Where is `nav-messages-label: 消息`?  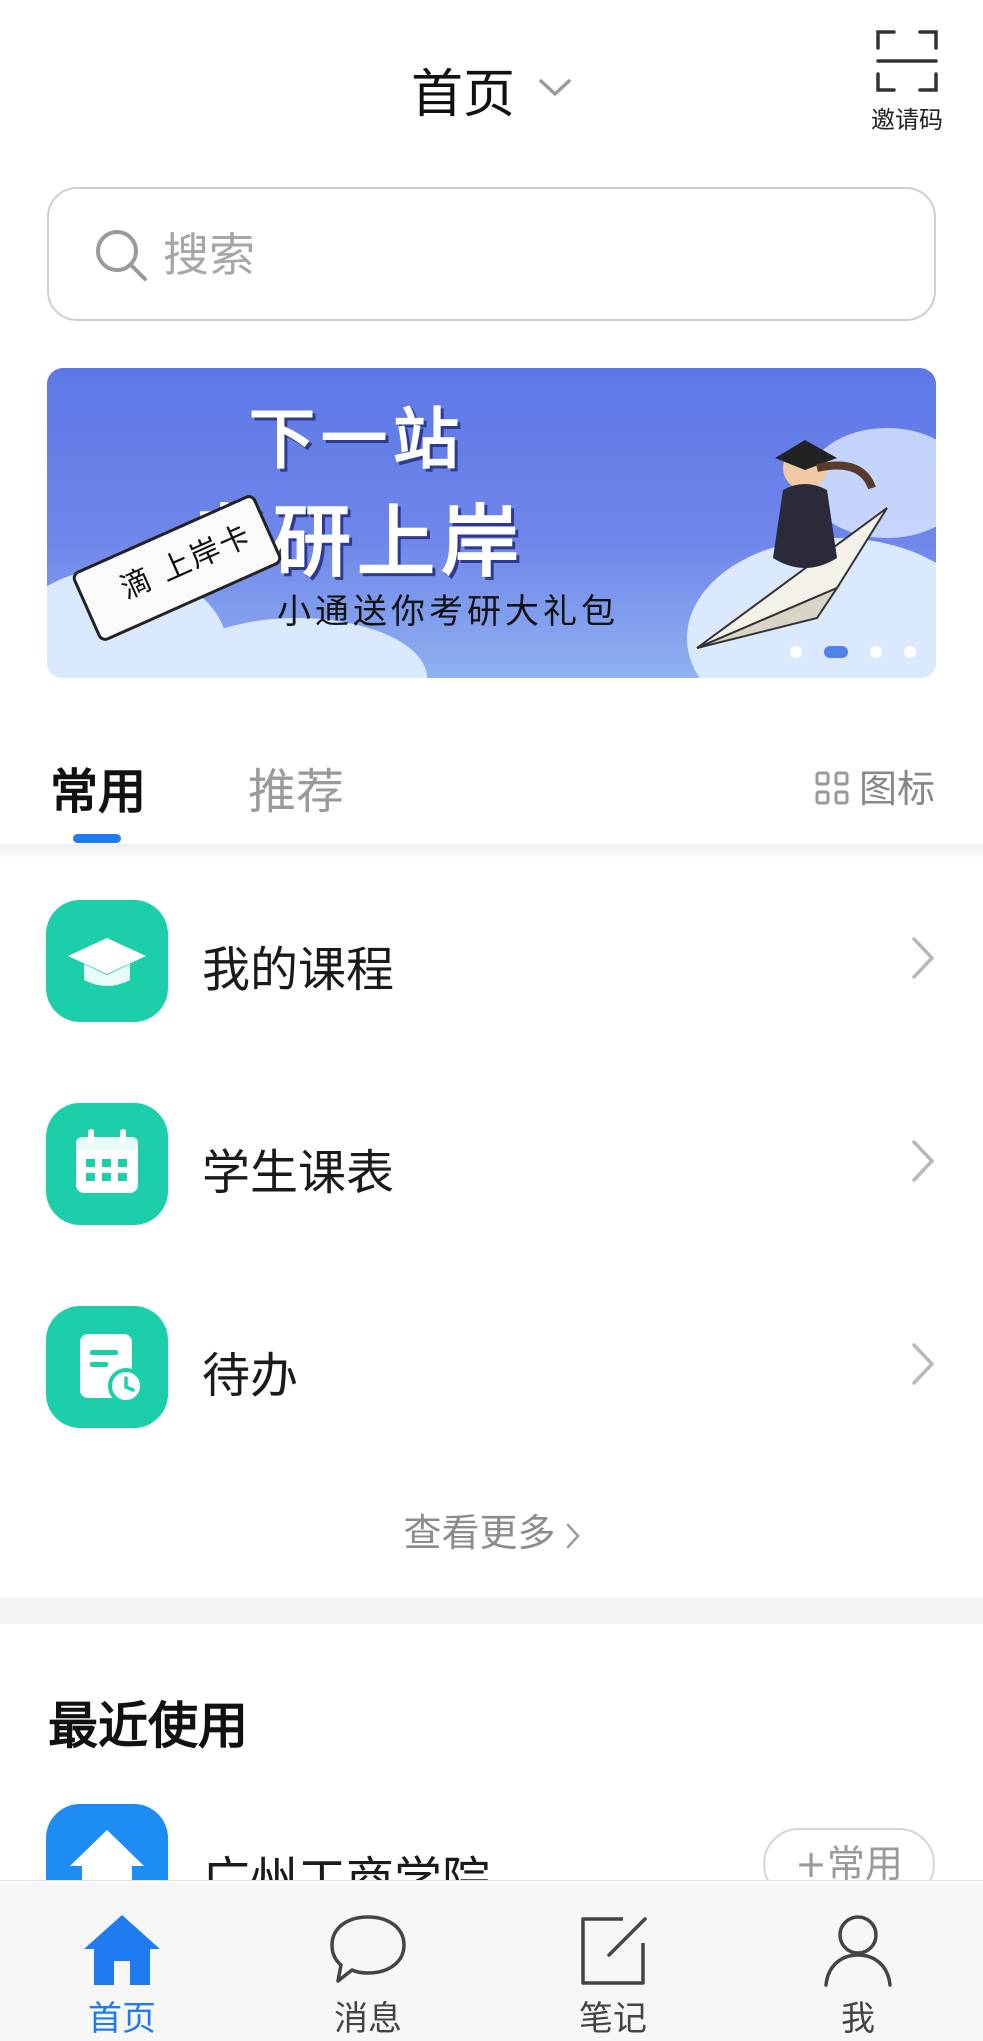
nav-messages-label: 消息 is located at coordinates (368, 2019).